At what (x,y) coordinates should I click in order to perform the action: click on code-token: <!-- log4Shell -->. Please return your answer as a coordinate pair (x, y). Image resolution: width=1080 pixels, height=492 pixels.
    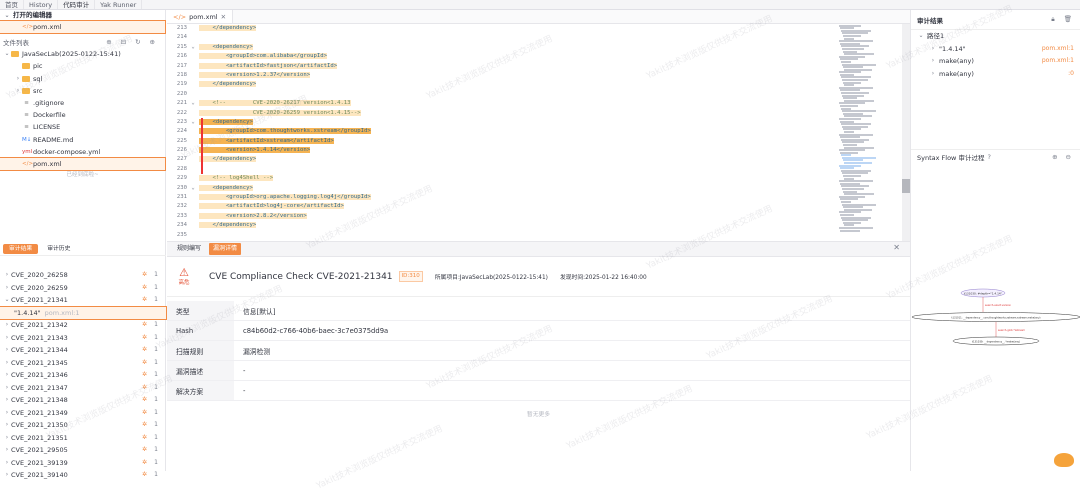
    Looking at the image, I should click on (236, 178).